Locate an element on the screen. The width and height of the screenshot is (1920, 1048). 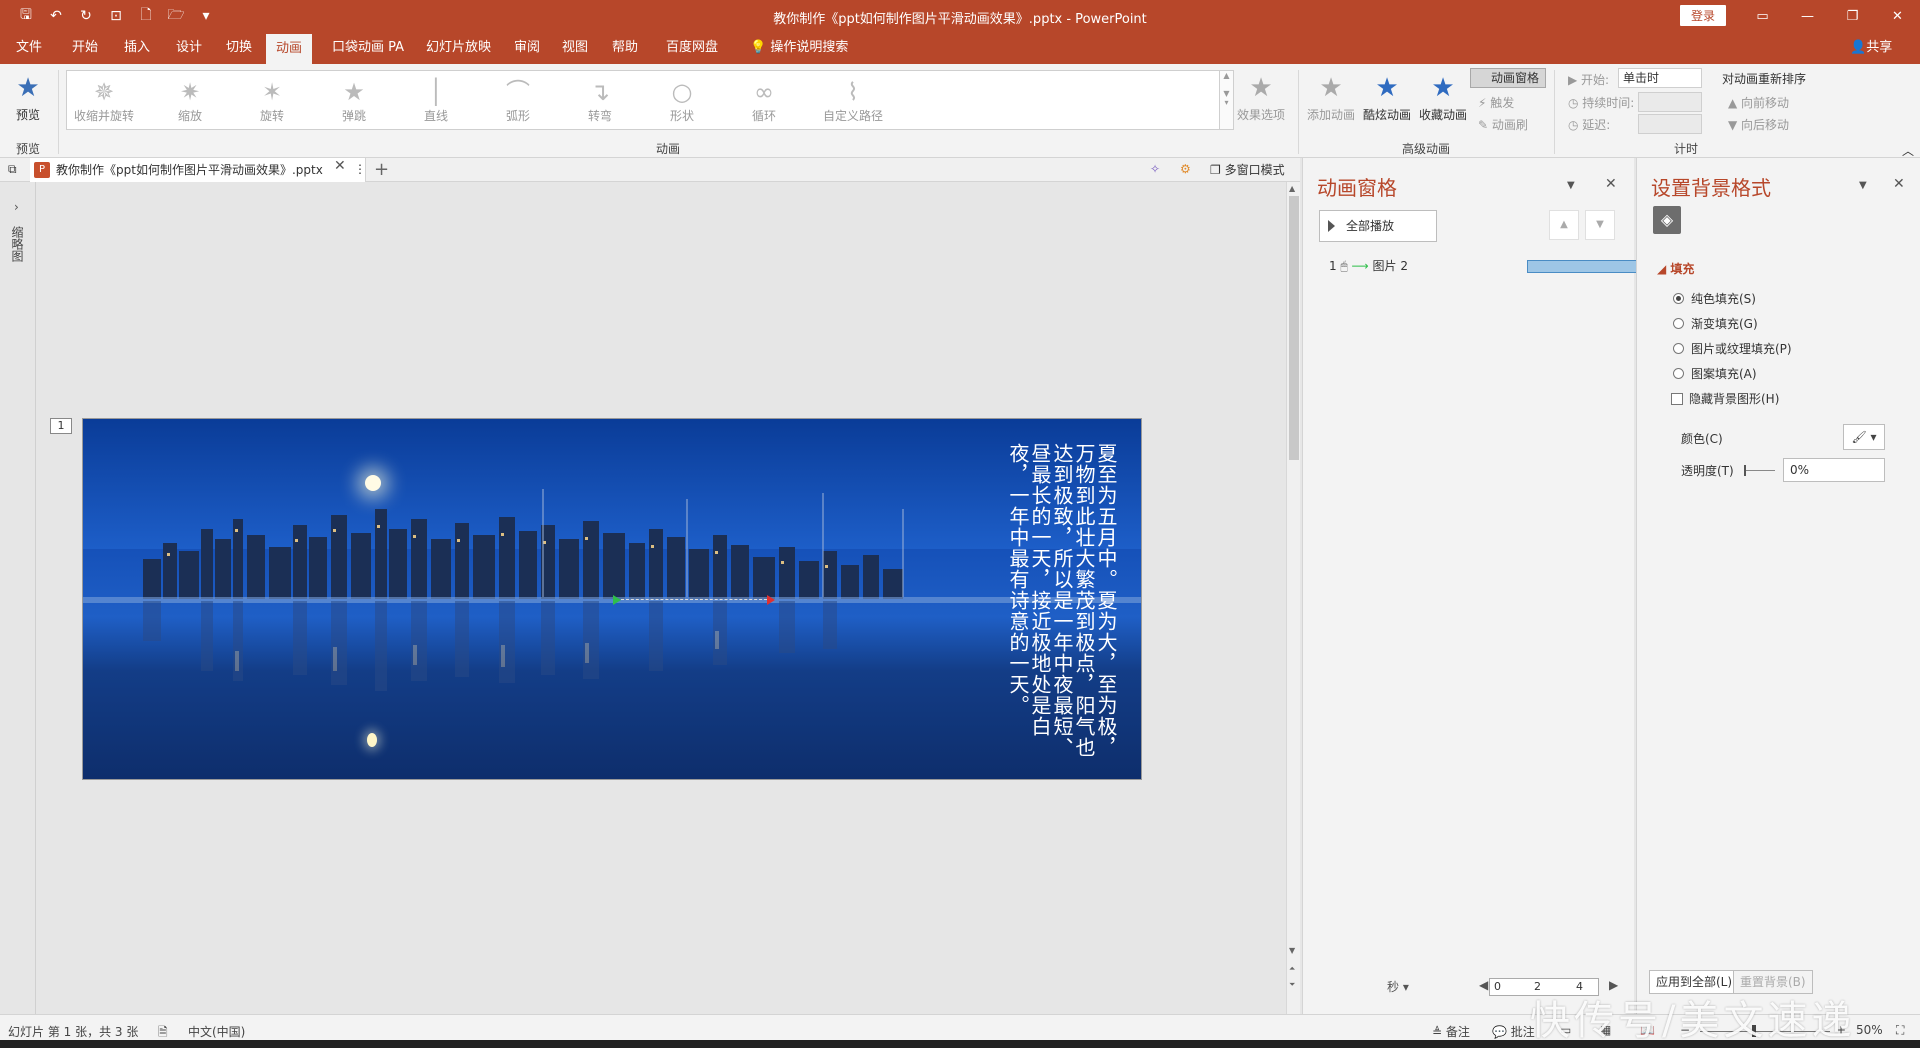
scroll-up-icon: ▲ is located at coordinates (1292, 188).